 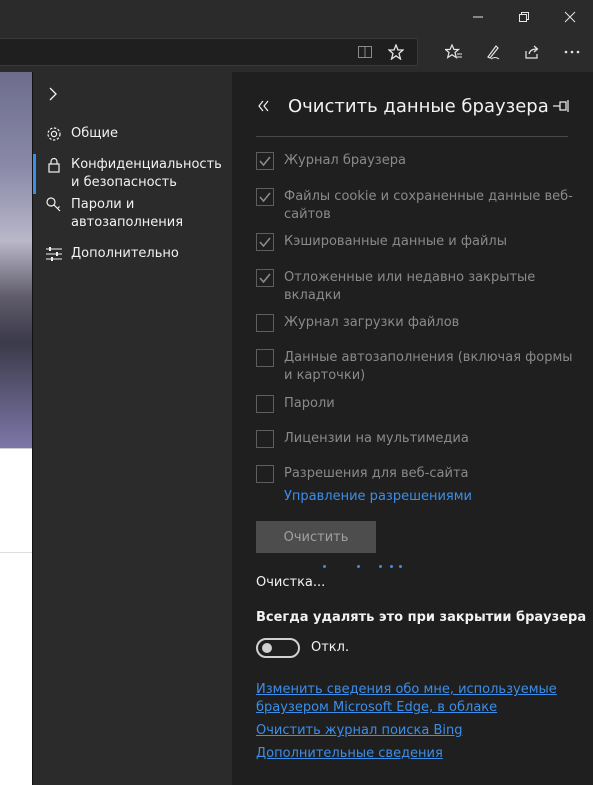 I want to click on share-icon, so click(x=532, y=52).